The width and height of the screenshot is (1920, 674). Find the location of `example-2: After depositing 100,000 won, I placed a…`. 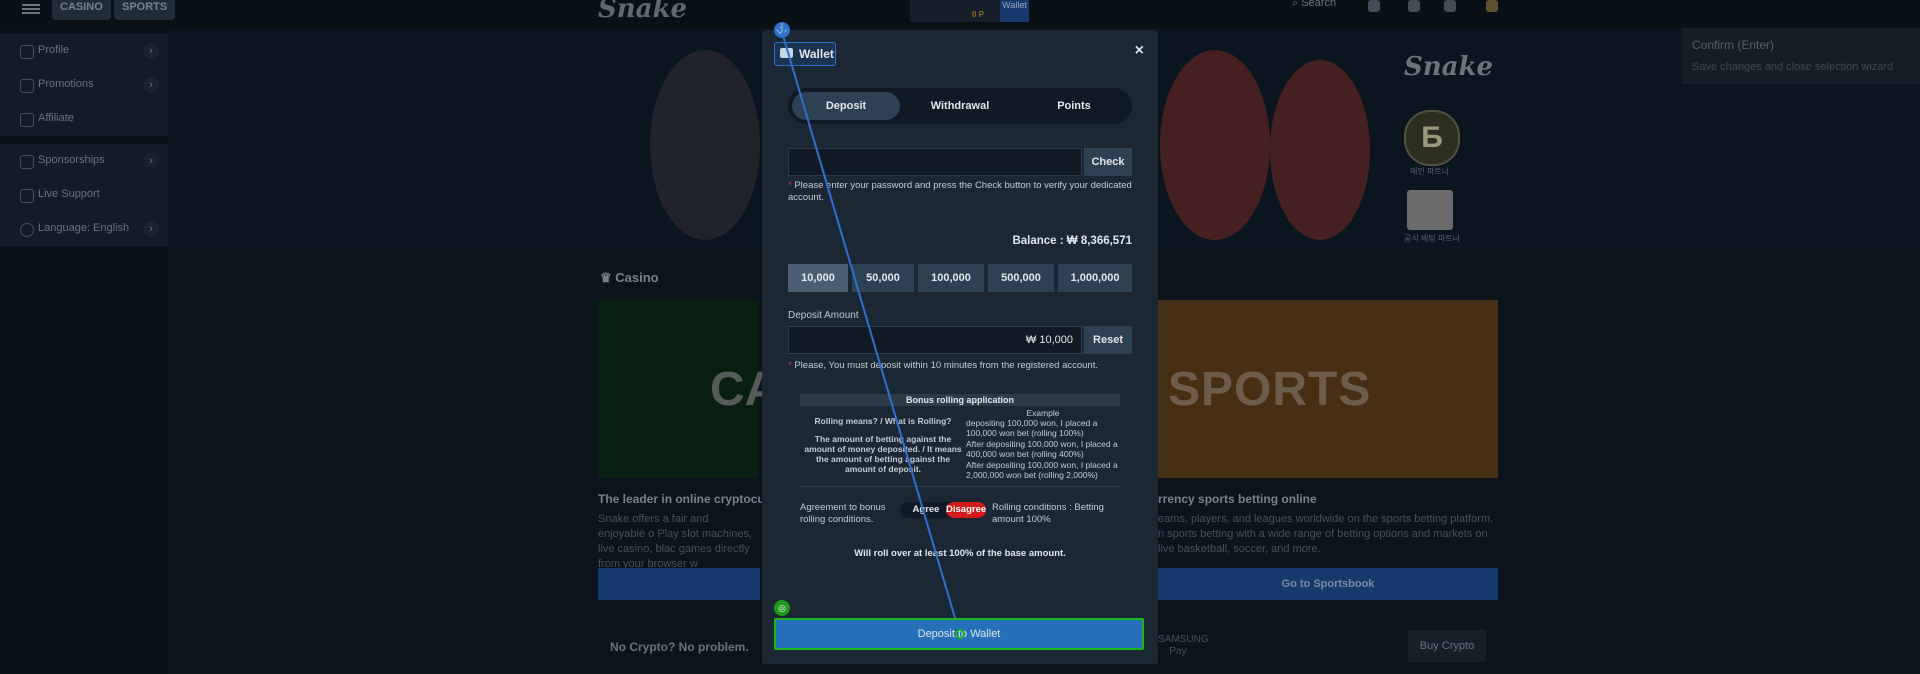

example-2: After depositing 100,000 won, I placed a… is located at coordinates (1042, 449).